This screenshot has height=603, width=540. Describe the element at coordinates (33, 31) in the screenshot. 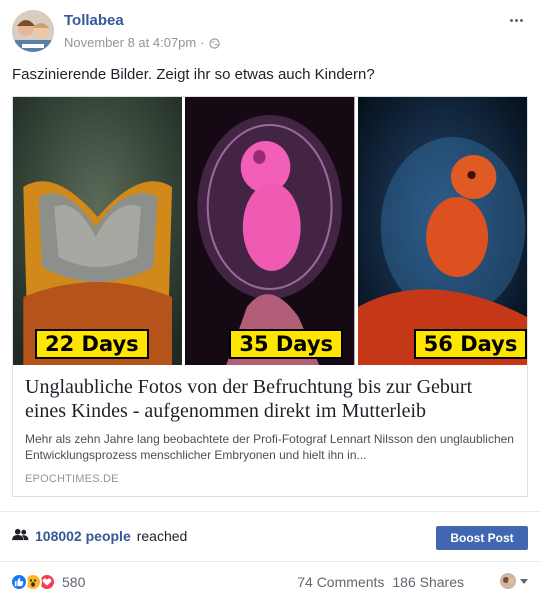

I see `page-avatar` at that location.